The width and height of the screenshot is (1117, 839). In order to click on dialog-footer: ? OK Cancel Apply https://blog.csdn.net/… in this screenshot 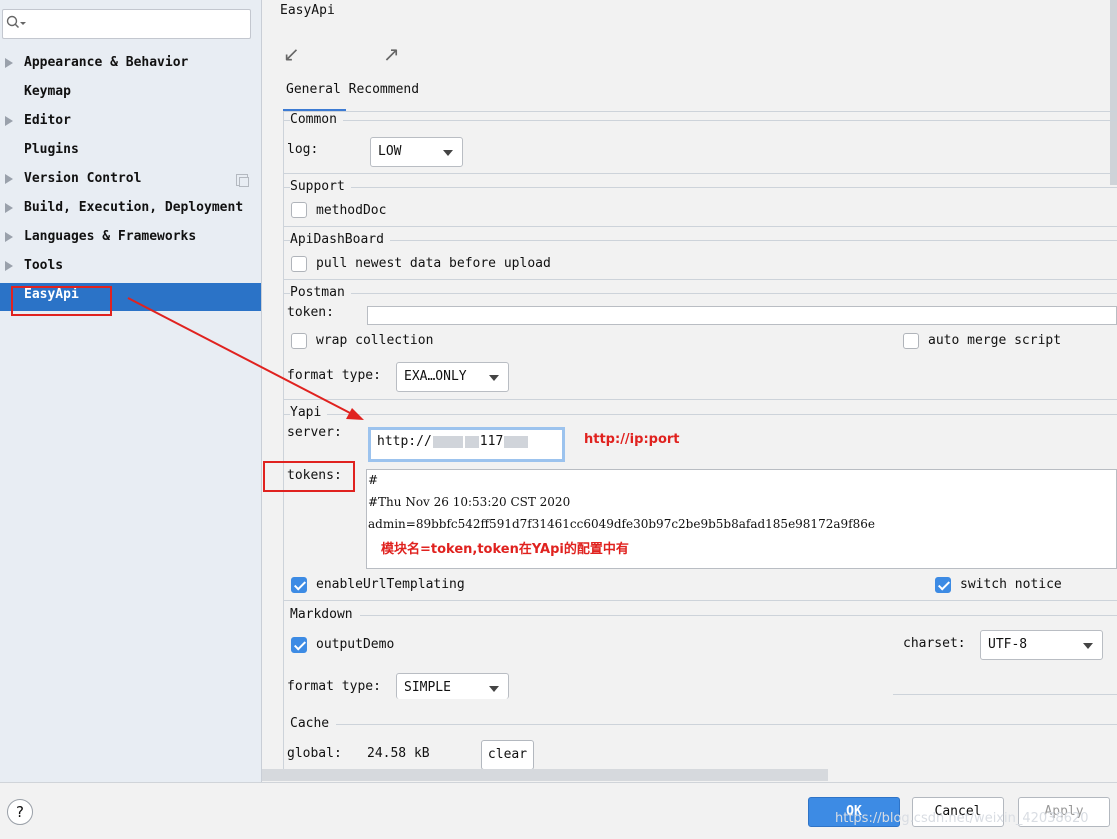, I will do `click(558, 810)`.